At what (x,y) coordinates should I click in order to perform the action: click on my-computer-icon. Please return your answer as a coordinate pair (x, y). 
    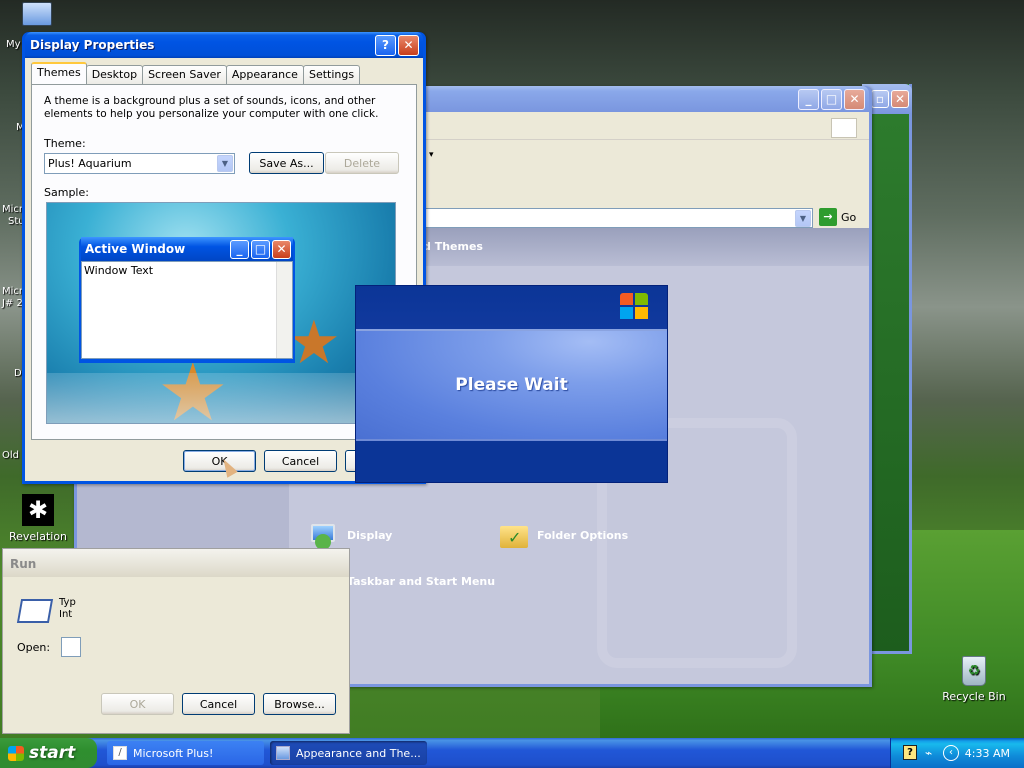
    Looking at the image, I should click on (37, 14).